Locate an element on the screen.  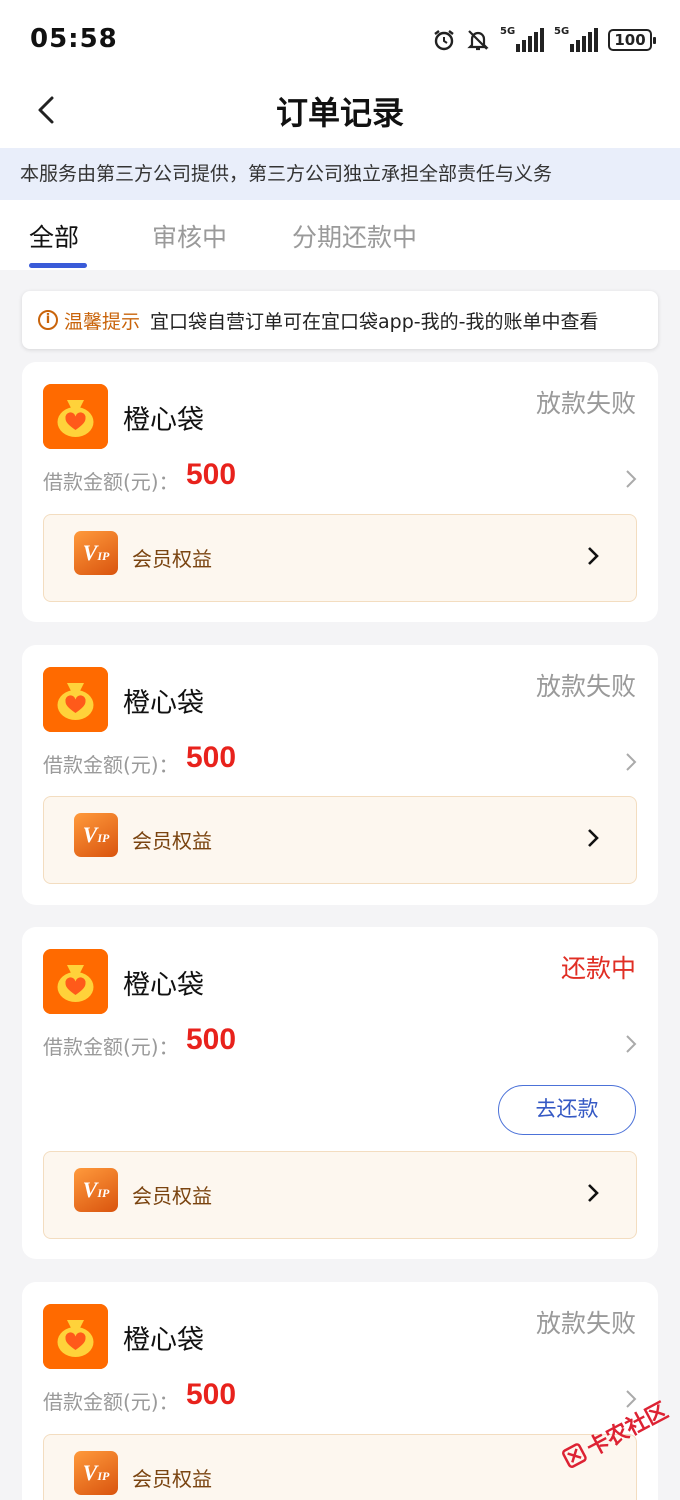
third-party-notice: 本服务由第三方公司提供，第三方公司独立承担全部责任与义务 is located at coordinates (340, 174).